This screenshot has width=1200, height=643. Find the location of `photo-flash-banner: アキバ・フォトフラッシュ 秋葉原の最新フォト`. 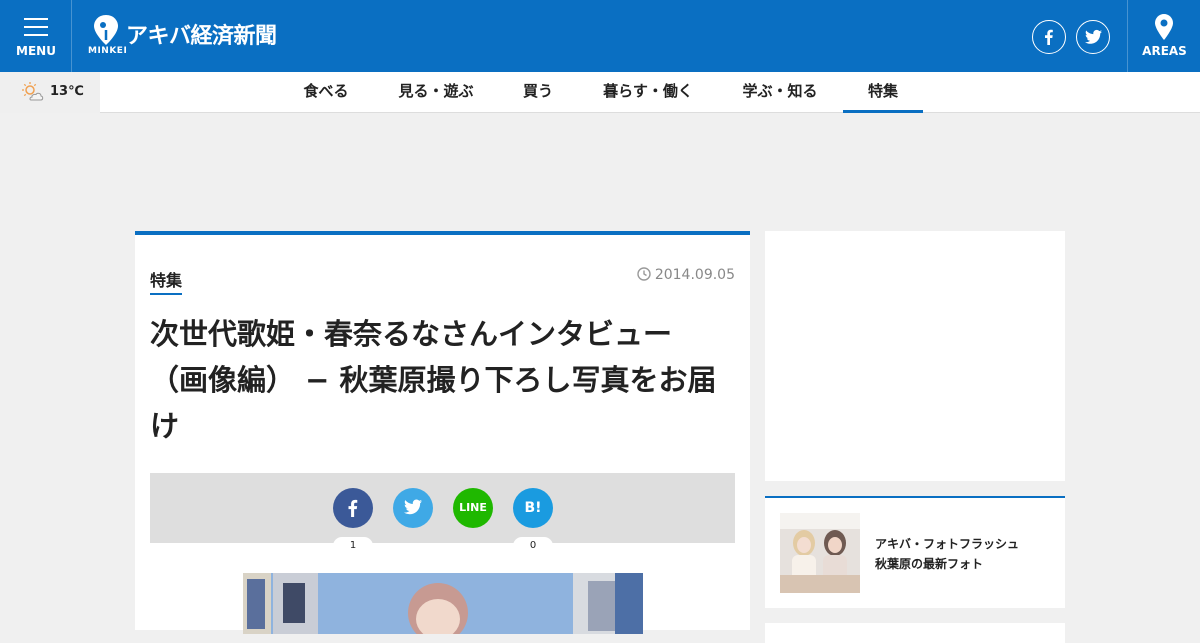

photo-flash-banner: アキバ・フォトフラッシュ 秋葉原の最新フォト is located at coordinates (915, 552).